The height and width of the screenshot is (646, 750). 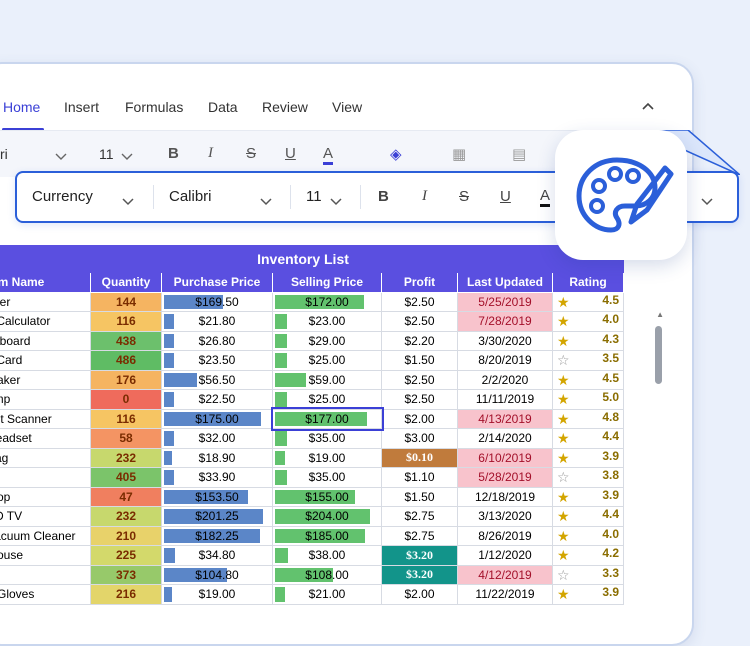 I want to click on cell-rating: ★ 5.0, so click(x=588, y=399).